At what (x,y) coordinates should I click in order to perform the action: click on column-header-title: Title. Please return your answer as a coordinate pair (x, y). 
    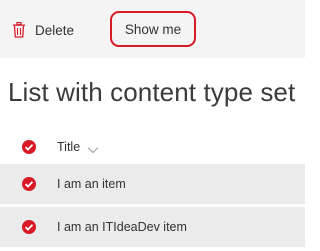
    Looking at the image, I should click on (78, 147).